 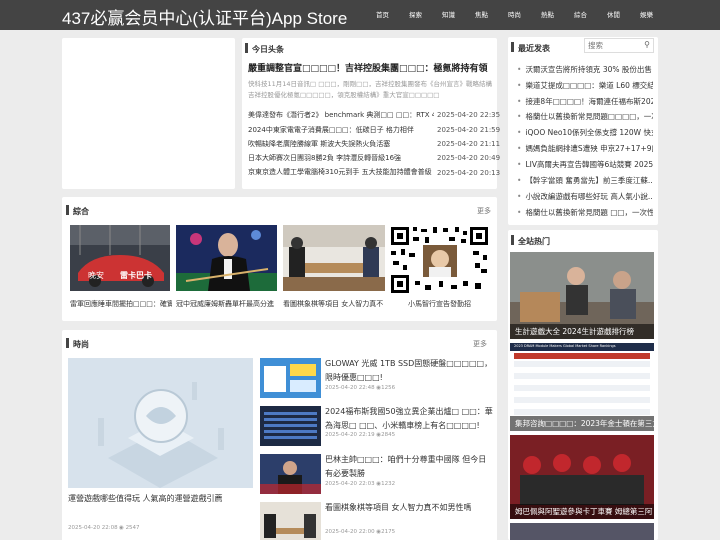 What do you see at coordinates (334, 304) in the screenshot?
I see `composite-card-caption: 看圖棋象棋等項目 女人智力真不` at bounding box center [334, 304].